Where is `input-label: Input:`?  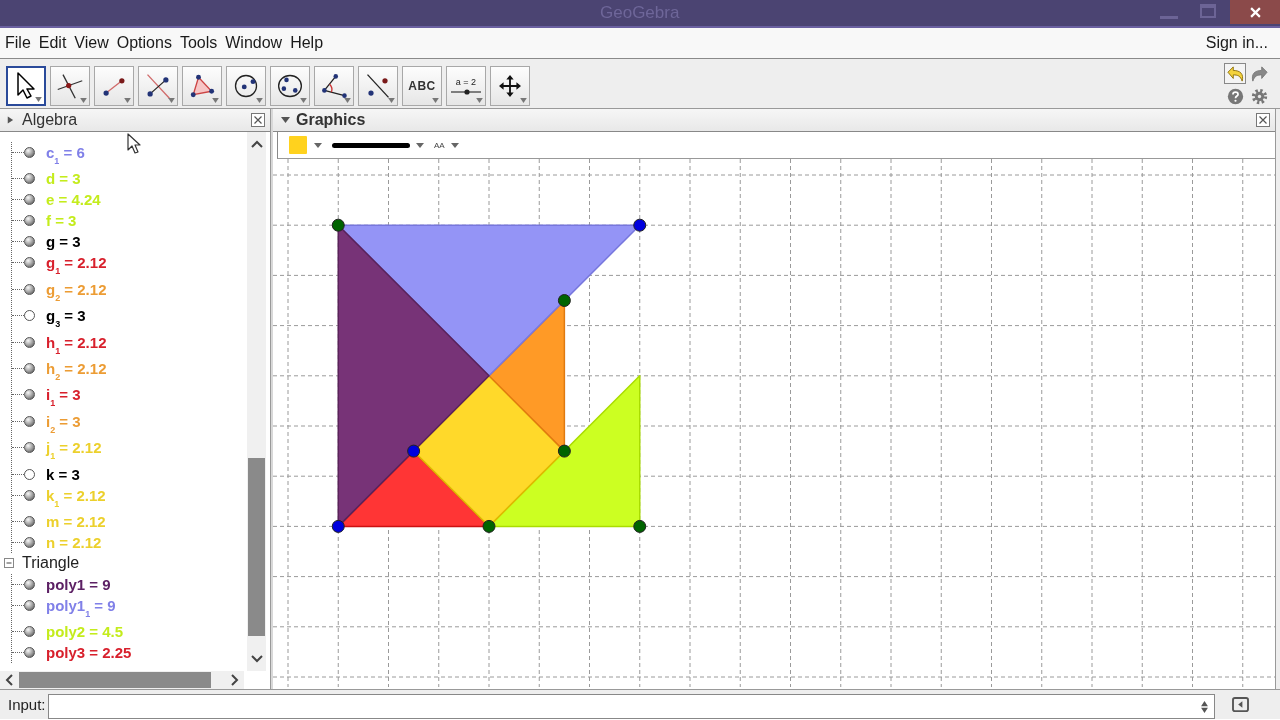 input-label: Input: is located at coordinates (27, 704).